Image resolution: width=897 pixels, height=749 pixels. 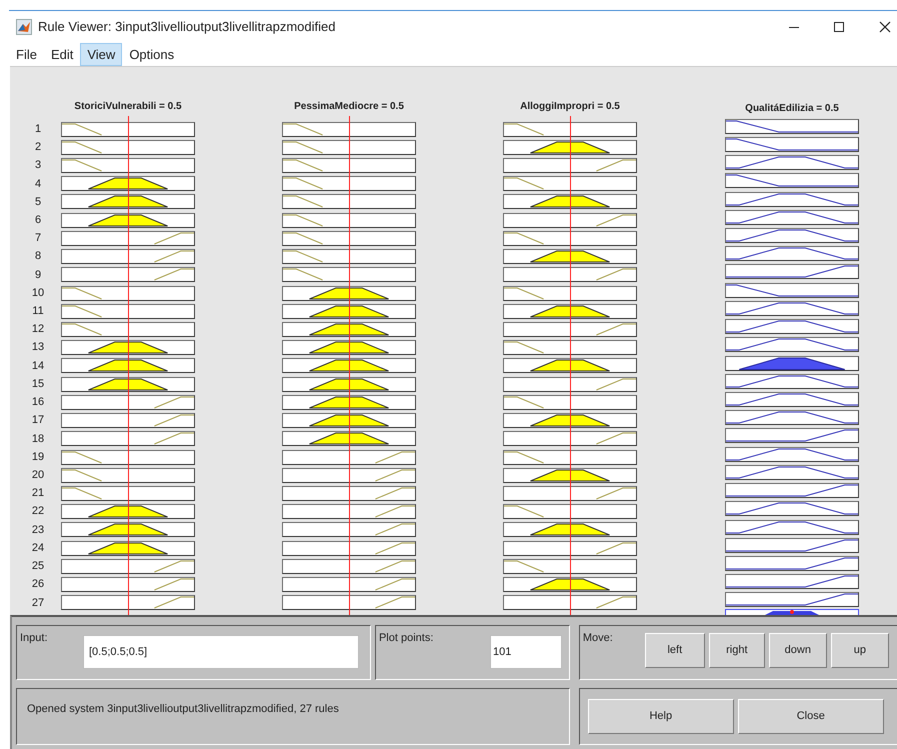 What do you see at coordinates (38, 584) in the screenshot?
I see `rule-number: 26` at bounding box center [38, 584].